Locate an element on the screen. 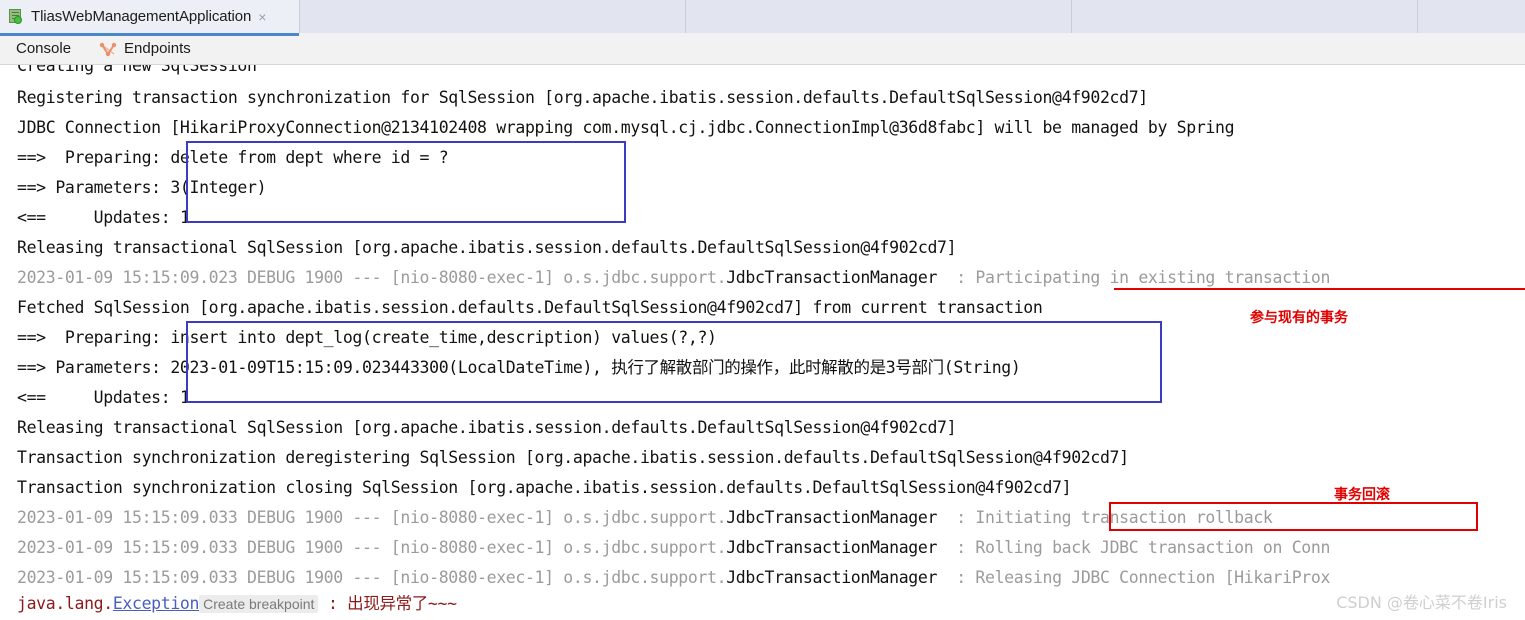  tab-tlias-web-management-application: TliasWebManagementApplication × is located at coordinates (150, 18).